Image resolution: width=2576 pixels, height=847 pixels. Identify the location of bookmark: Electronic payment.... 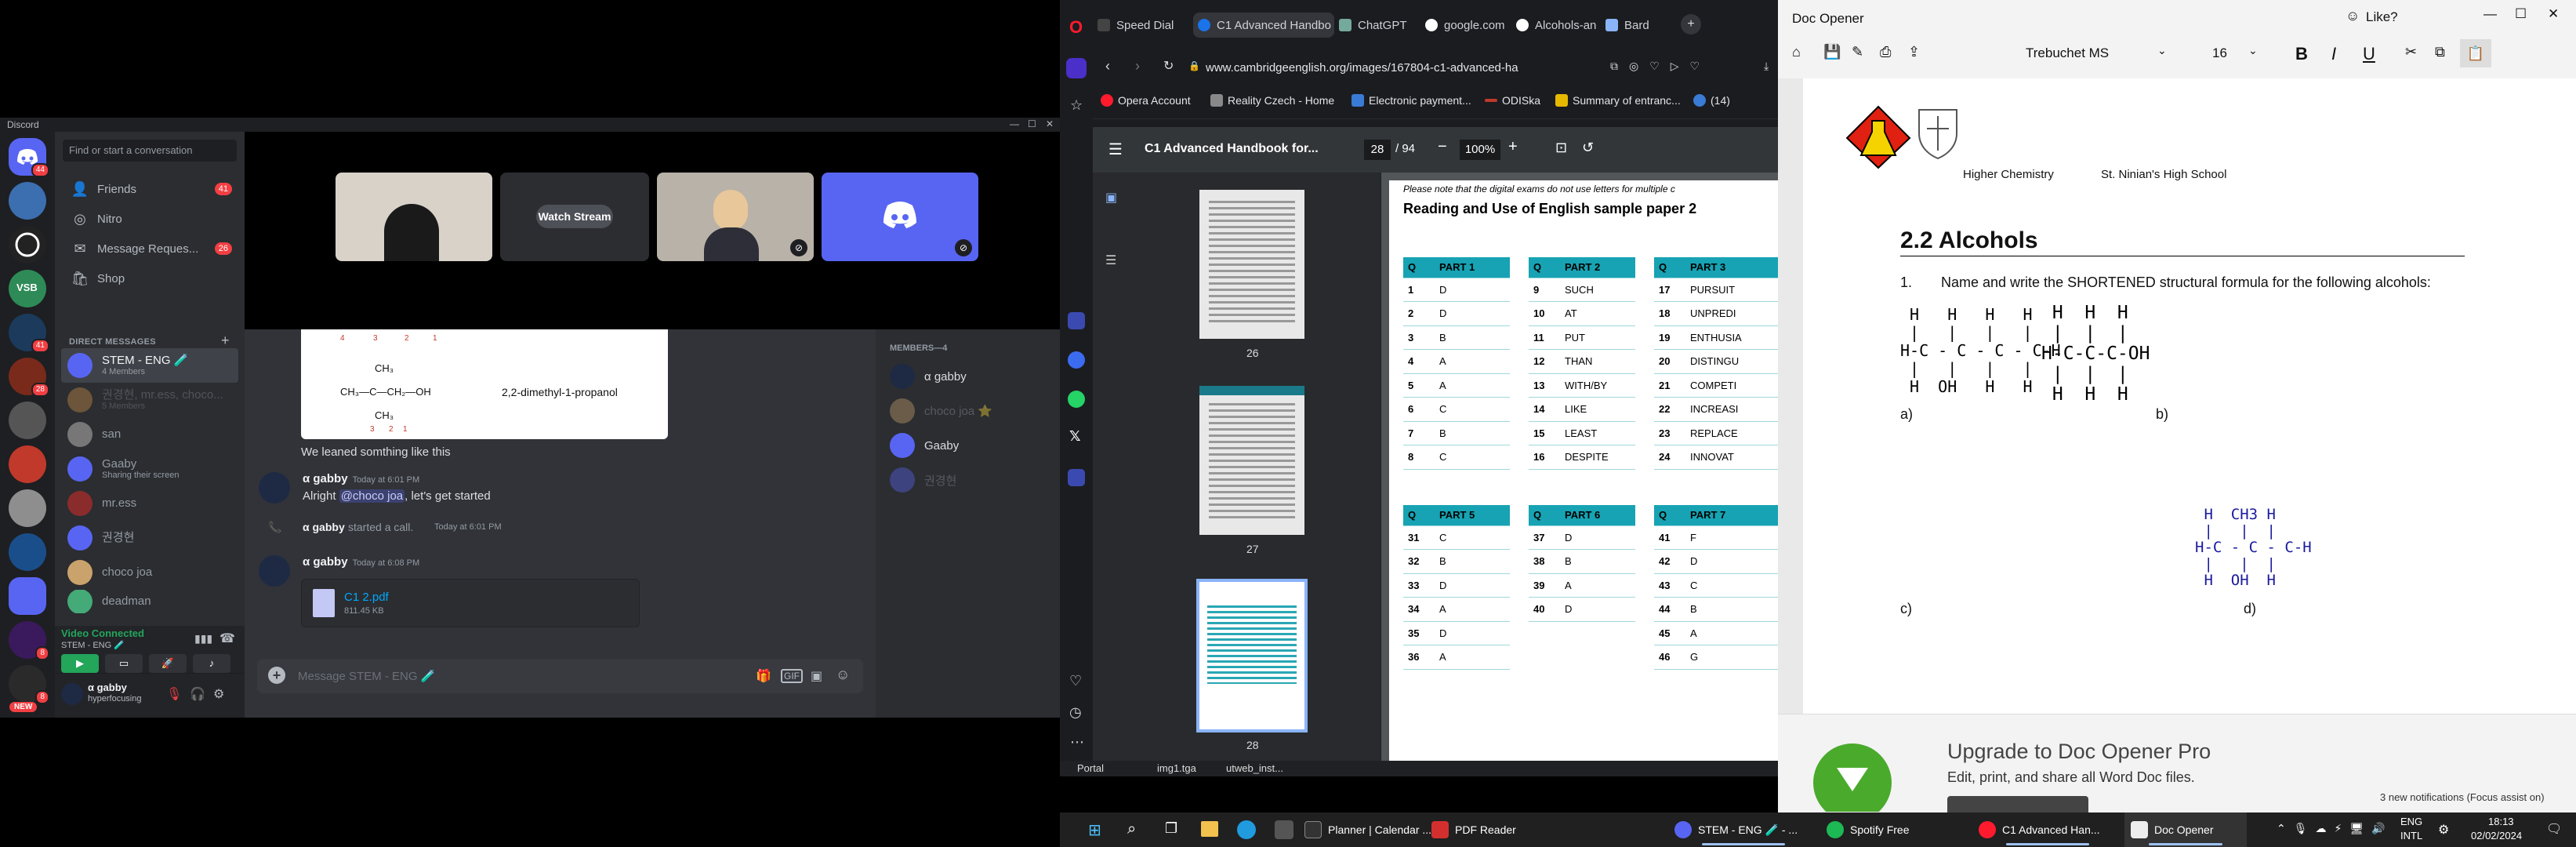
(1411, 100).